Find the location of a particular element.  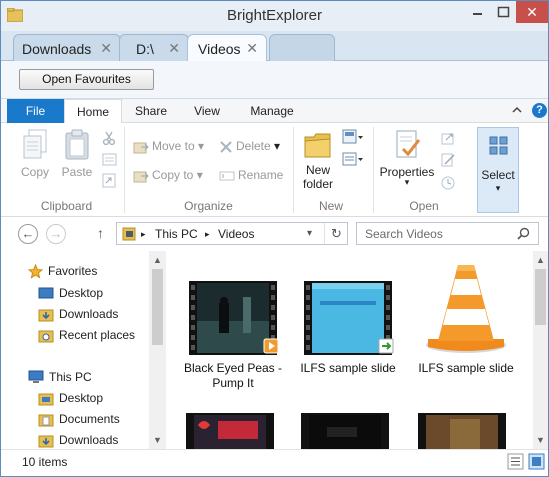

documents-folder-icon is located at coordinates (46, 420).